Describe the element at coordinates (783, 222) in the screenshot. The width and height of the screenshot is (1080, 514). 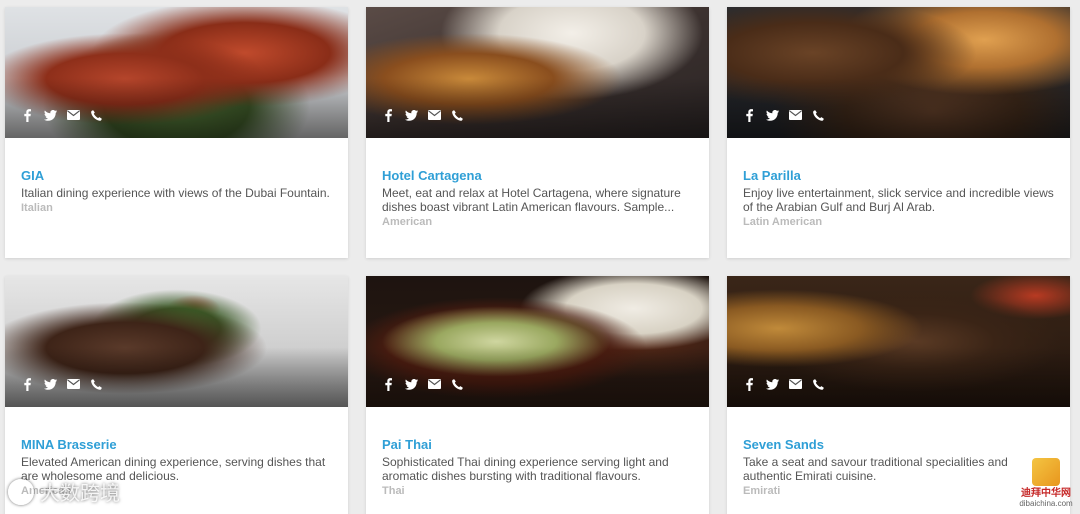
I see `restaurant-cuisine: Latin American` at that location.